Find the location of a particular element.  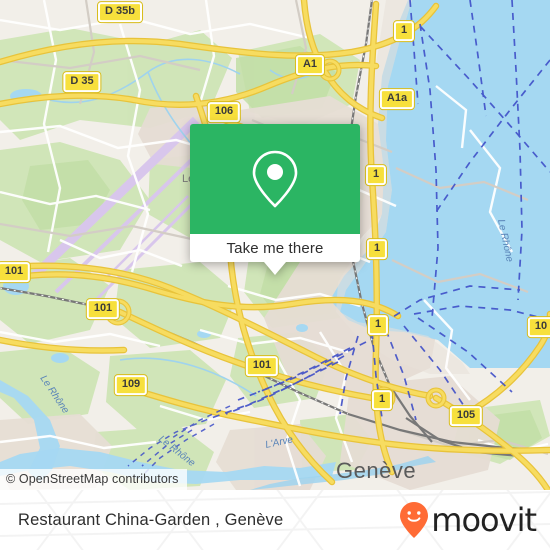

moovit-logo: moovit is located at coordinates (468, 520).